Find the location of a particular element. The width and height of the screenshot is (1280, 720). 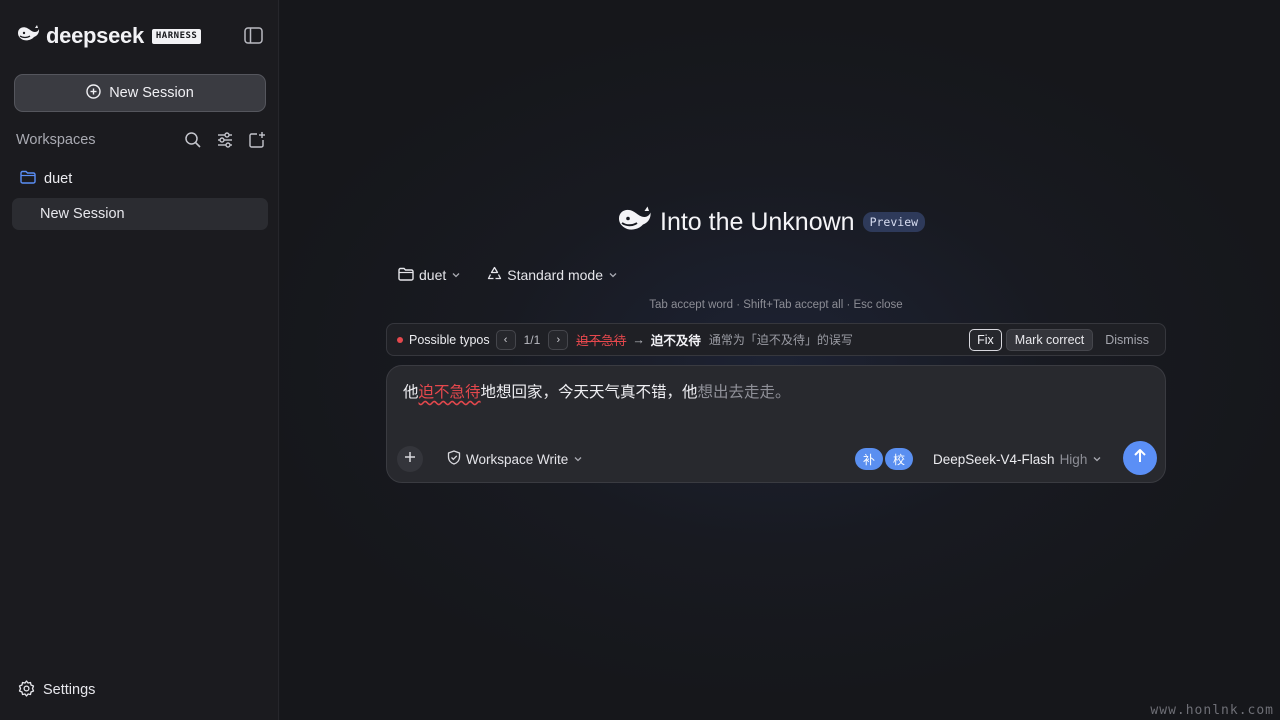

brand-name: deepseek is located at coordinates (95, 35).